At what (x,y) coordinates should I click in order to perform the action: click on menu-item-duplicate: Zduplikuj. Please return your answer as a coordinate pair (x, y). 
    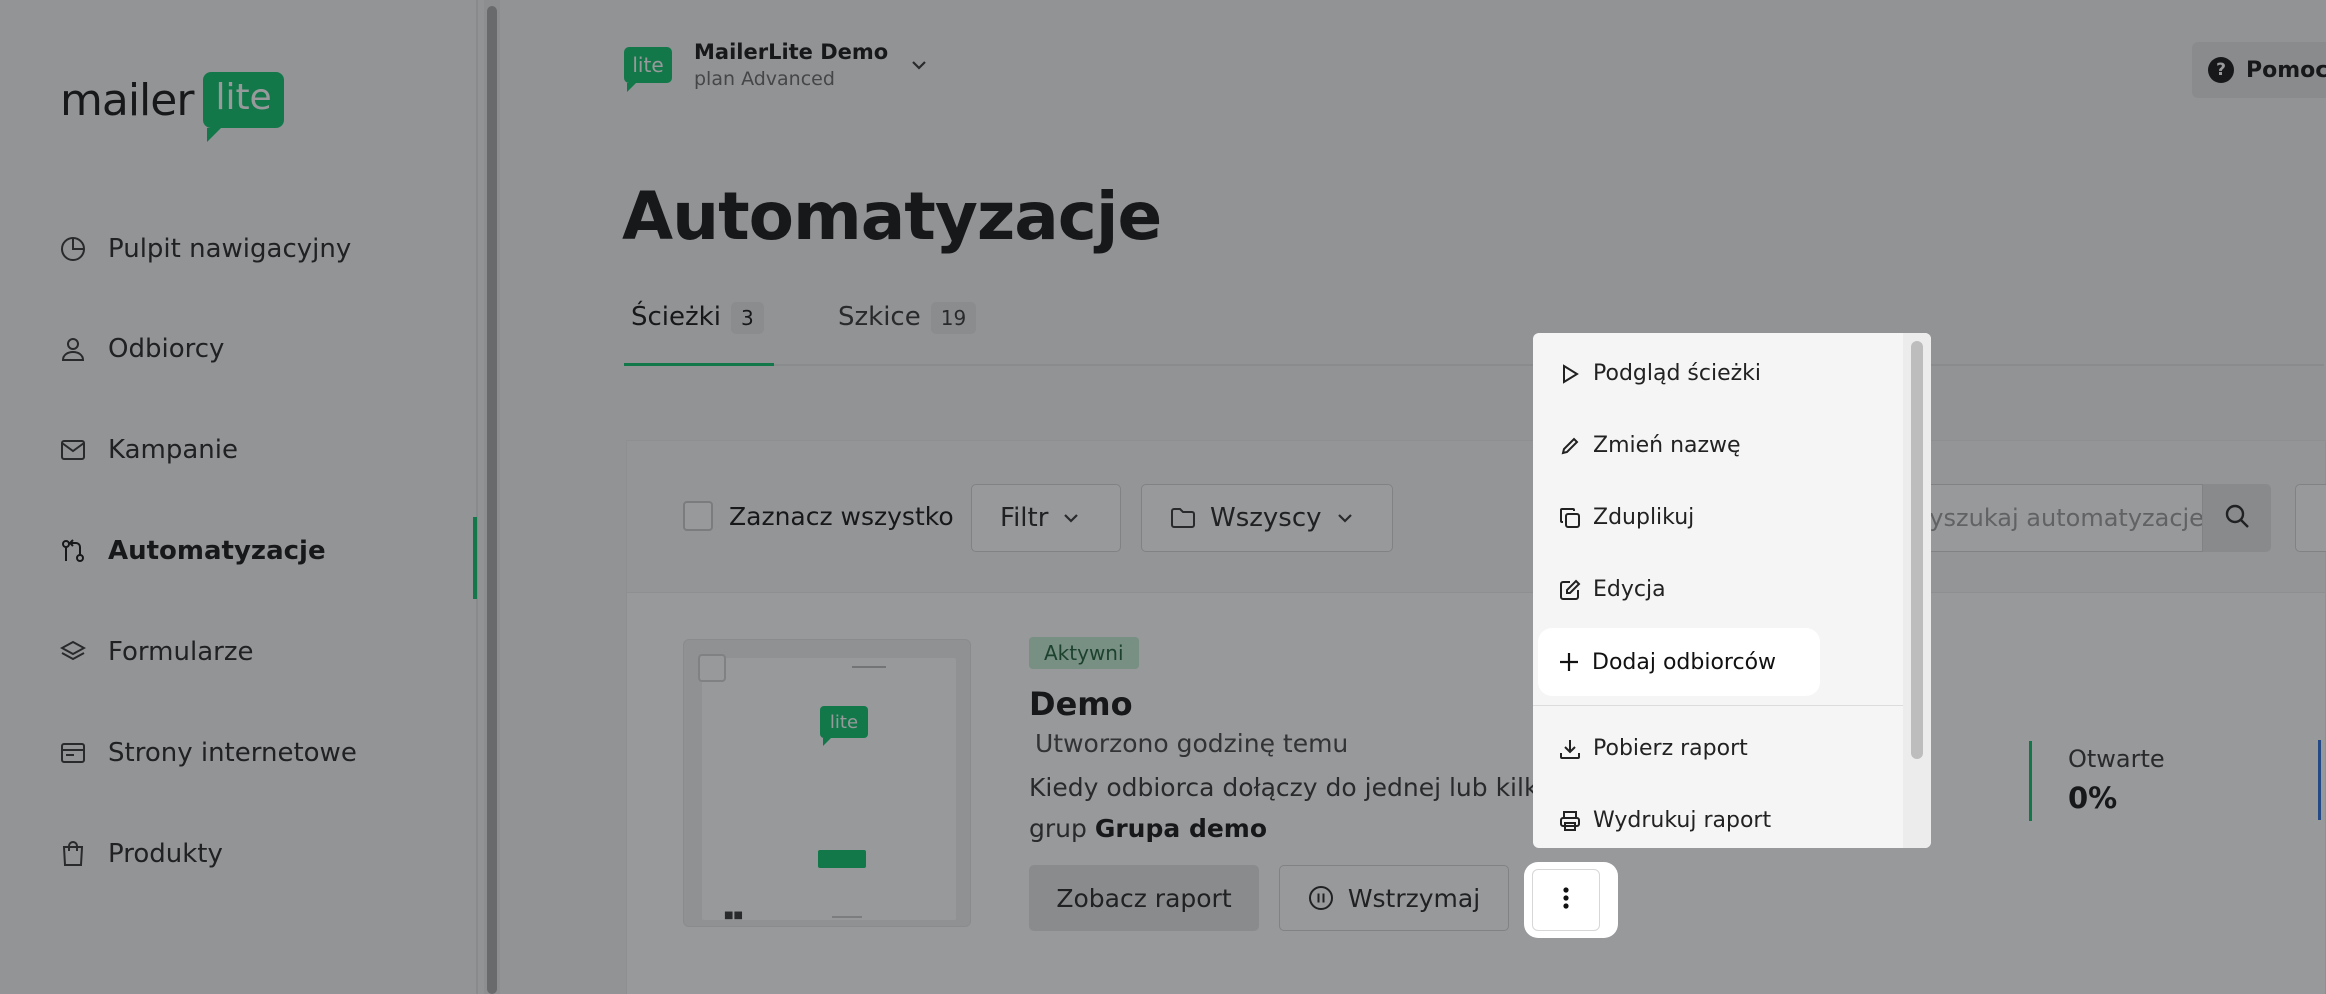
    Looking at the image, I should click on (1626, 517).